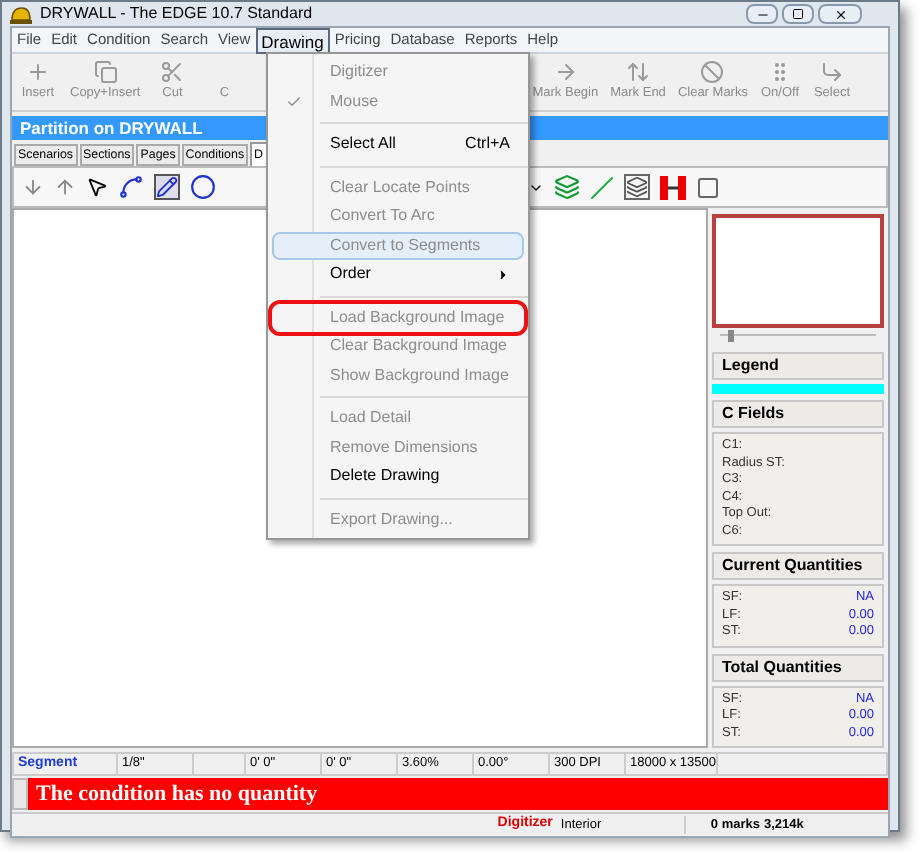  I want to click on menu-item: Drawing, so click(292, 40).